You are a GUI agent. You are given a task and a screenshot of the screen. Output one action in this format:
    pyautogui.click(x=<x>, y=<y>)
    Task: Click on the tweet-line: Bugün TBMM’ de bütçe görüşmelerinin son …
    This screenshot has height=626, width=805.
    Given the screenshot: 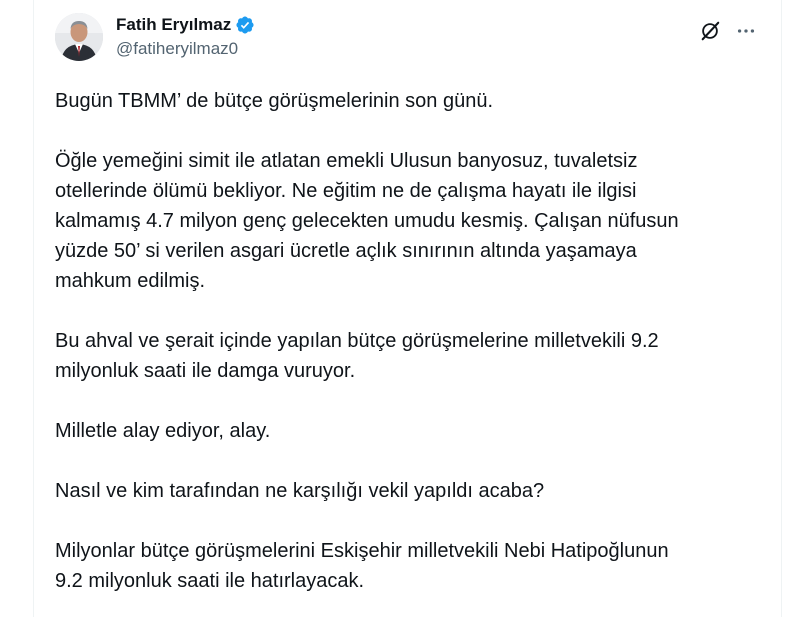 What is the action you would take?
    pyautogui.click(x=274, y=101)
    